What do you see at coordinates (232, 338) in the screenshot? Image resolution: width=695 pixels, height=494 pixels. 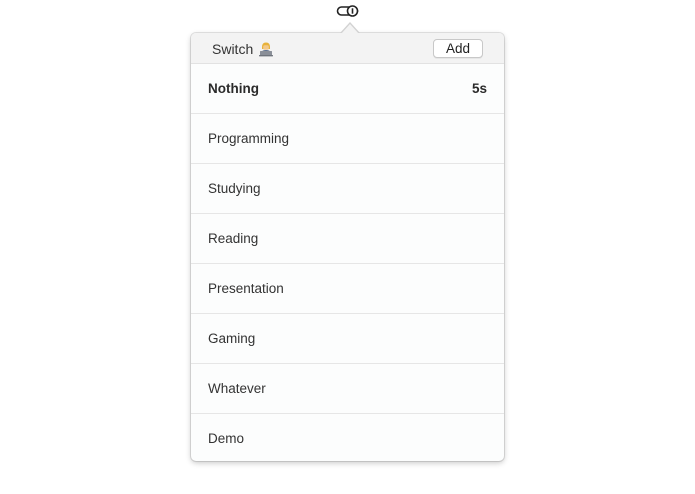 I see `list-item-label: Gaming` at bounding box center [232, 338].